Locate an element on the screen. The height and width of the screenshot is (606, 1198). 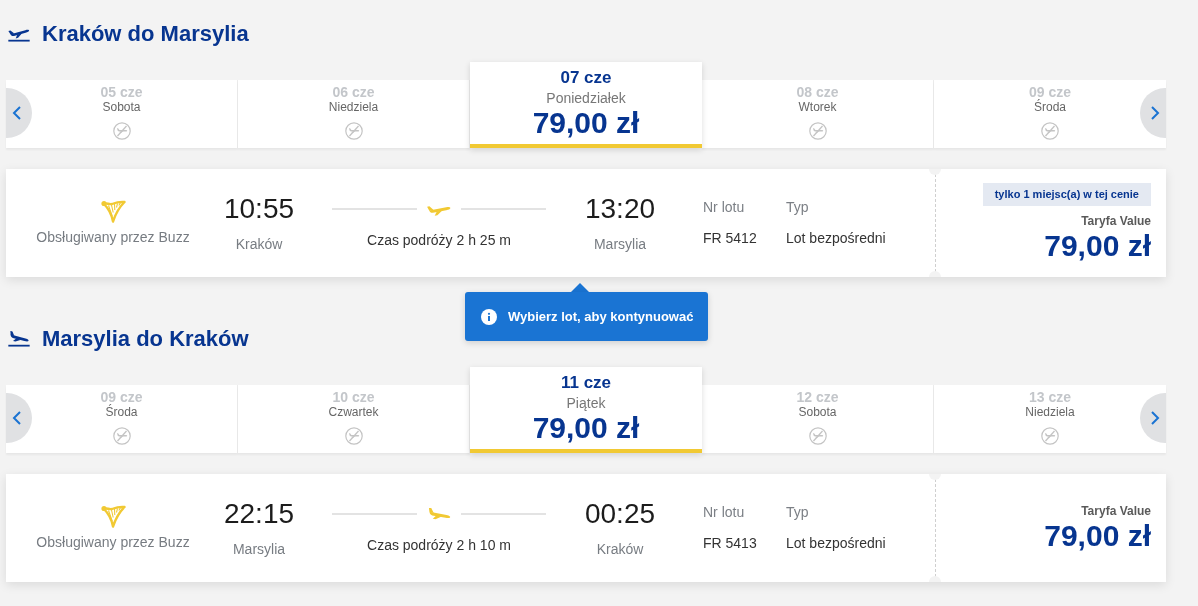
date-tab: 10 cze Czwartek is located at coordinates (354, 419).